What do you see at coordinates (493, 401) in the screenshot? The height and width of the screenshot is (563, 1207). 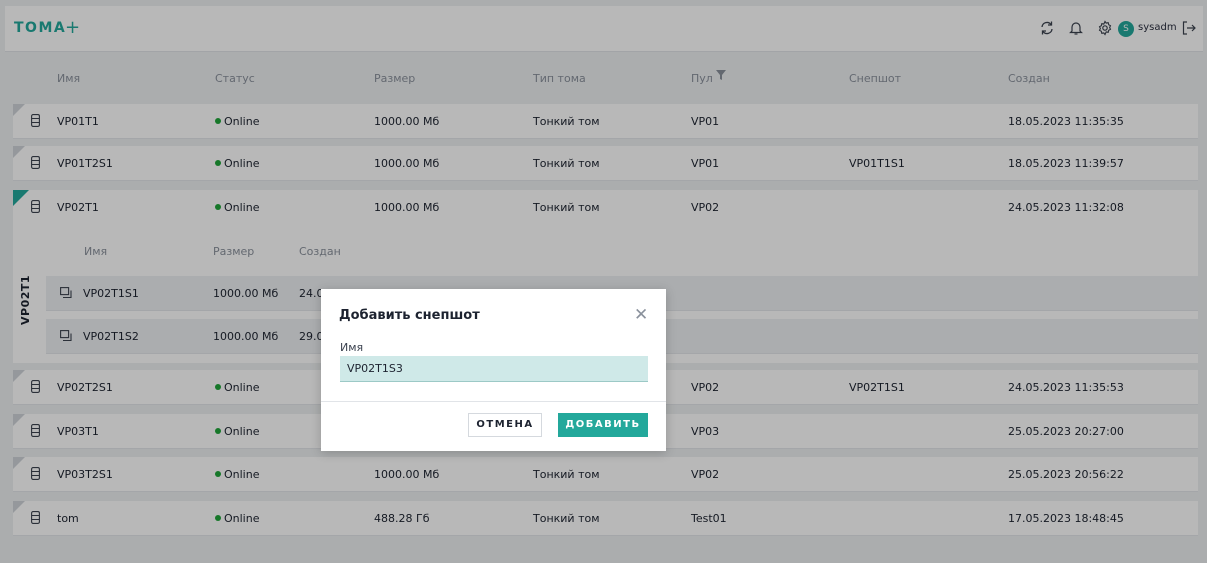 I see `dialog-divider` at bounding box center [493, 401].